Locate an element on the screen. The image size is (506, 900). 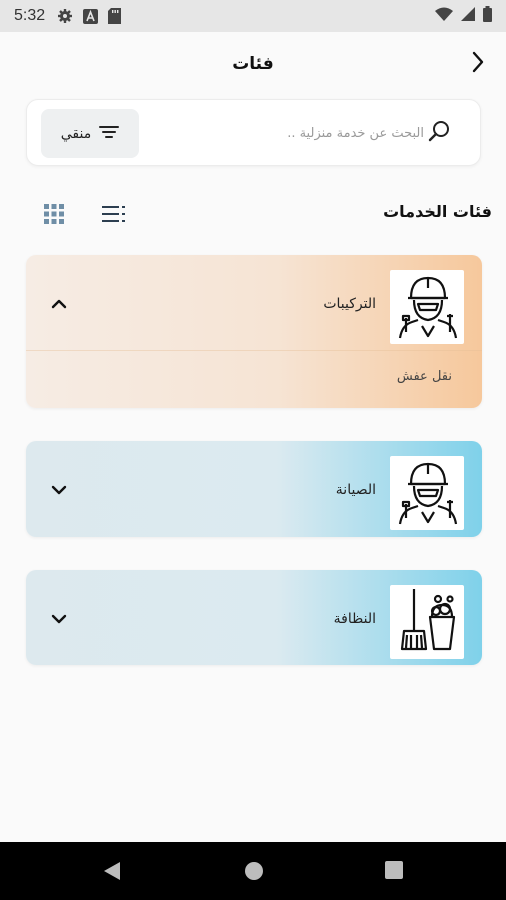
section-title: فئات الخدمات is located at coordinates (437, 211).